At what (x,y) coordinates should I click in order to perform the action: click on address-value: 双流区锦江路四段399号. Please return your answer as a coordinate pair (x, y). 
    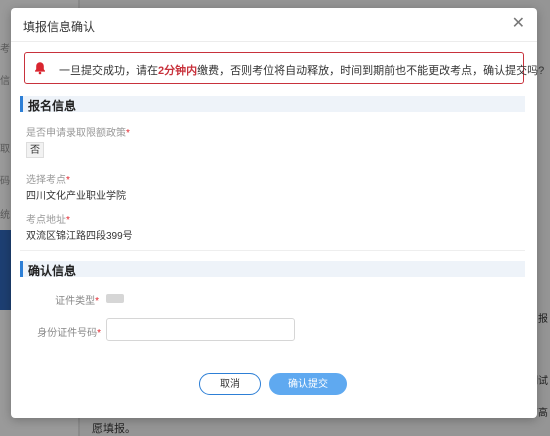
    Looking at the image, I should click on (79, 236).